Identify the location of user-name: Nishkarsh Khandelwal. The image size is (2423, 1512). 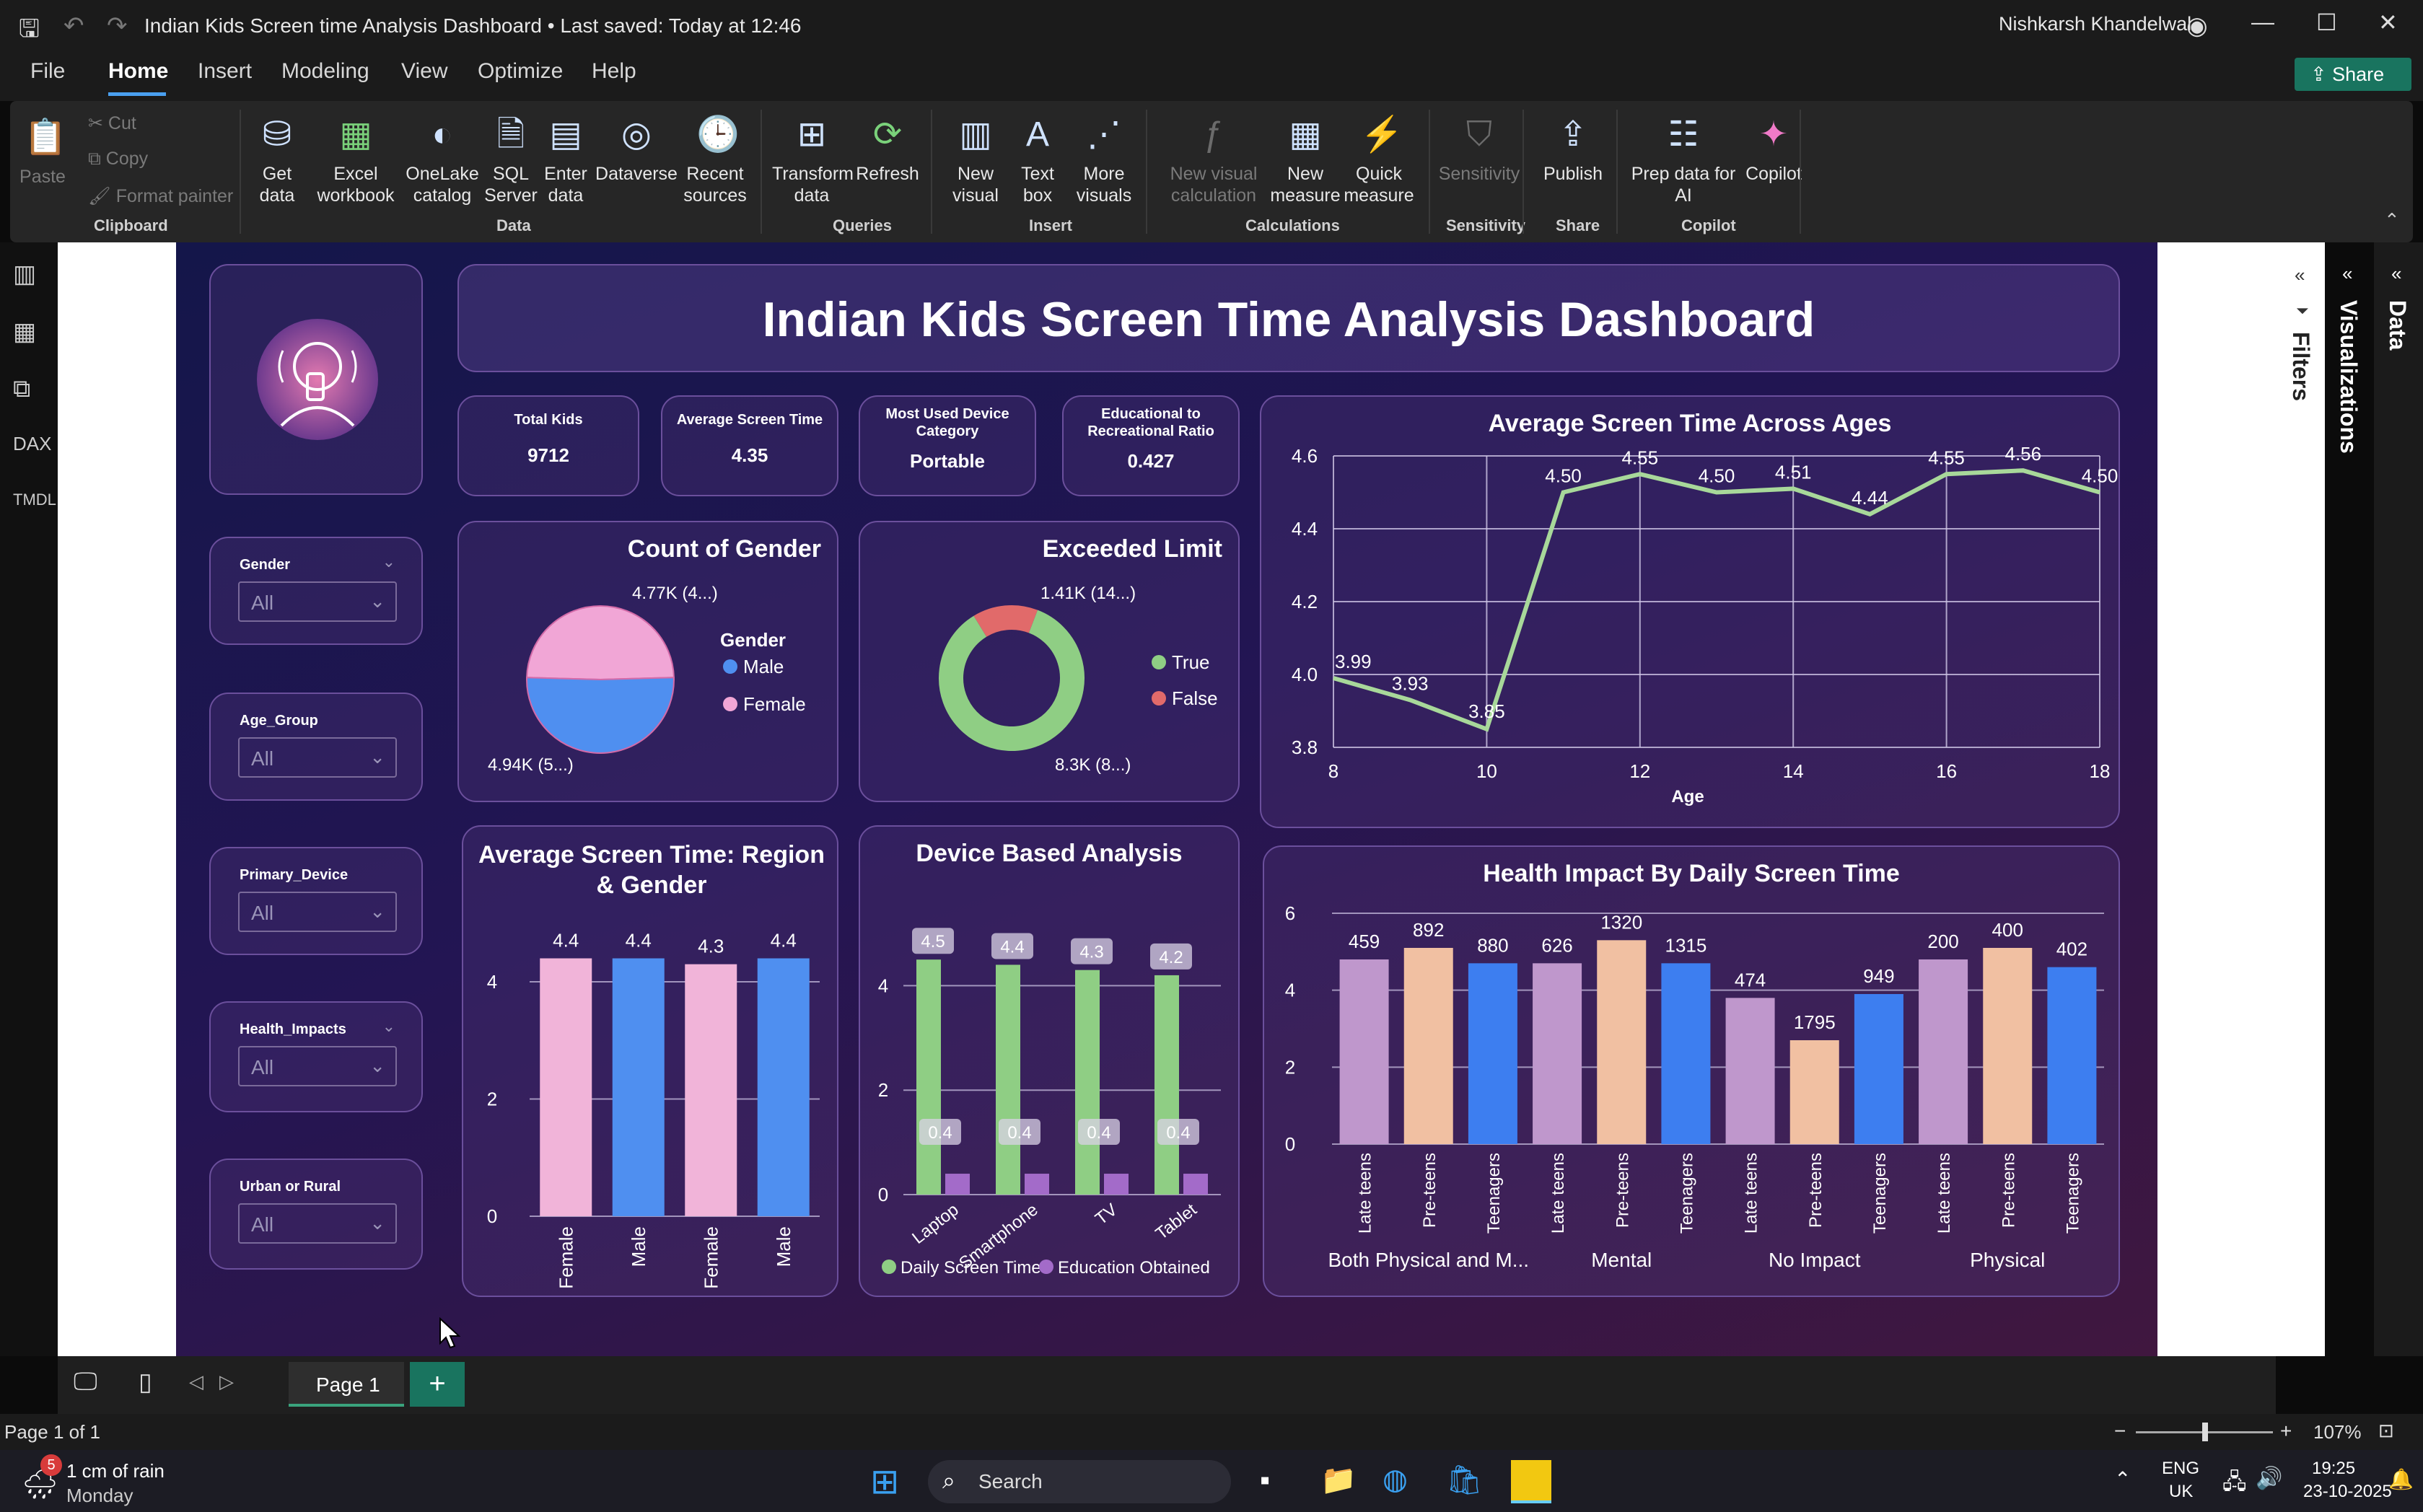
(2095, 24).